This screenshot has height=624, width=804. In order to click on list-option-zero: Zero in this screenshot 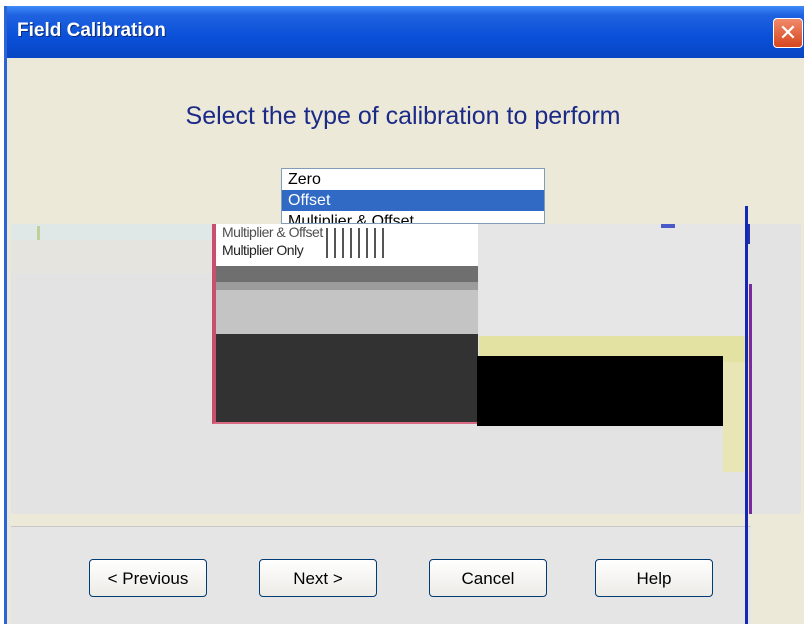, I will do `click(413, 179)`.